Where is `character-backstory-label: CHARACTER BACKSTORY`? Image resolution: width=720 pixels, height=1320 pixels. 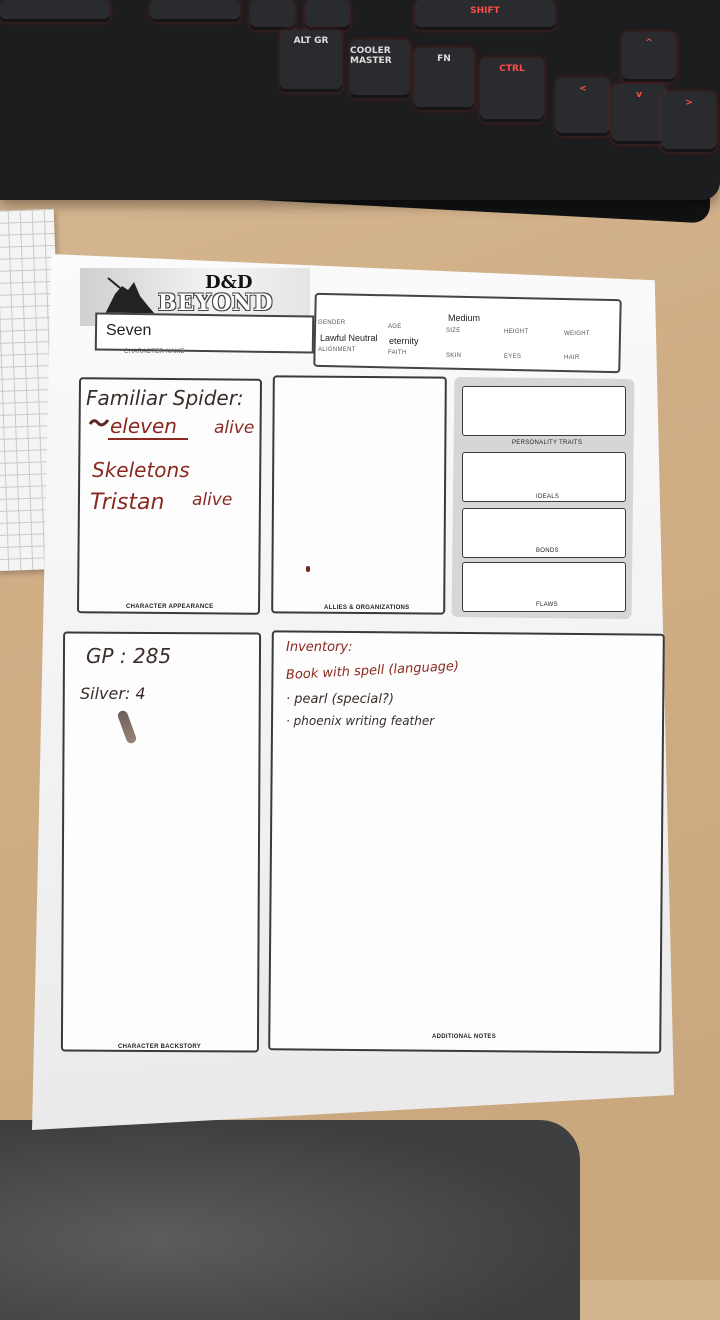 character-backstory-label: CHARACTER BACKSTORY is located at coordinates (160, 1047).